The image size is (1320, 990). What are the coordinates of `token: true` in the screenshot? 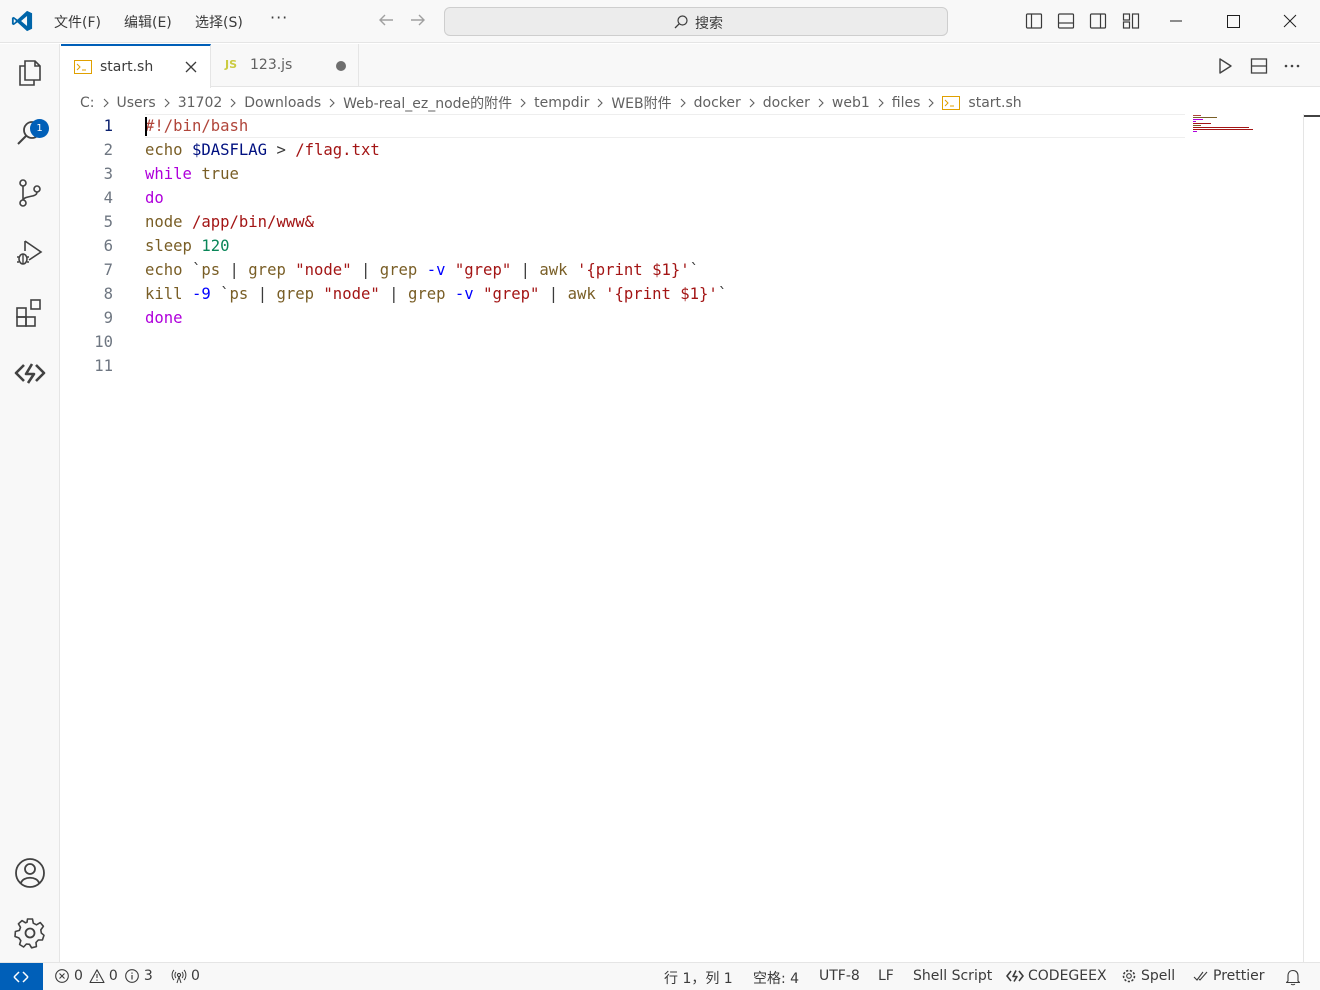 It's located at (220, 174).